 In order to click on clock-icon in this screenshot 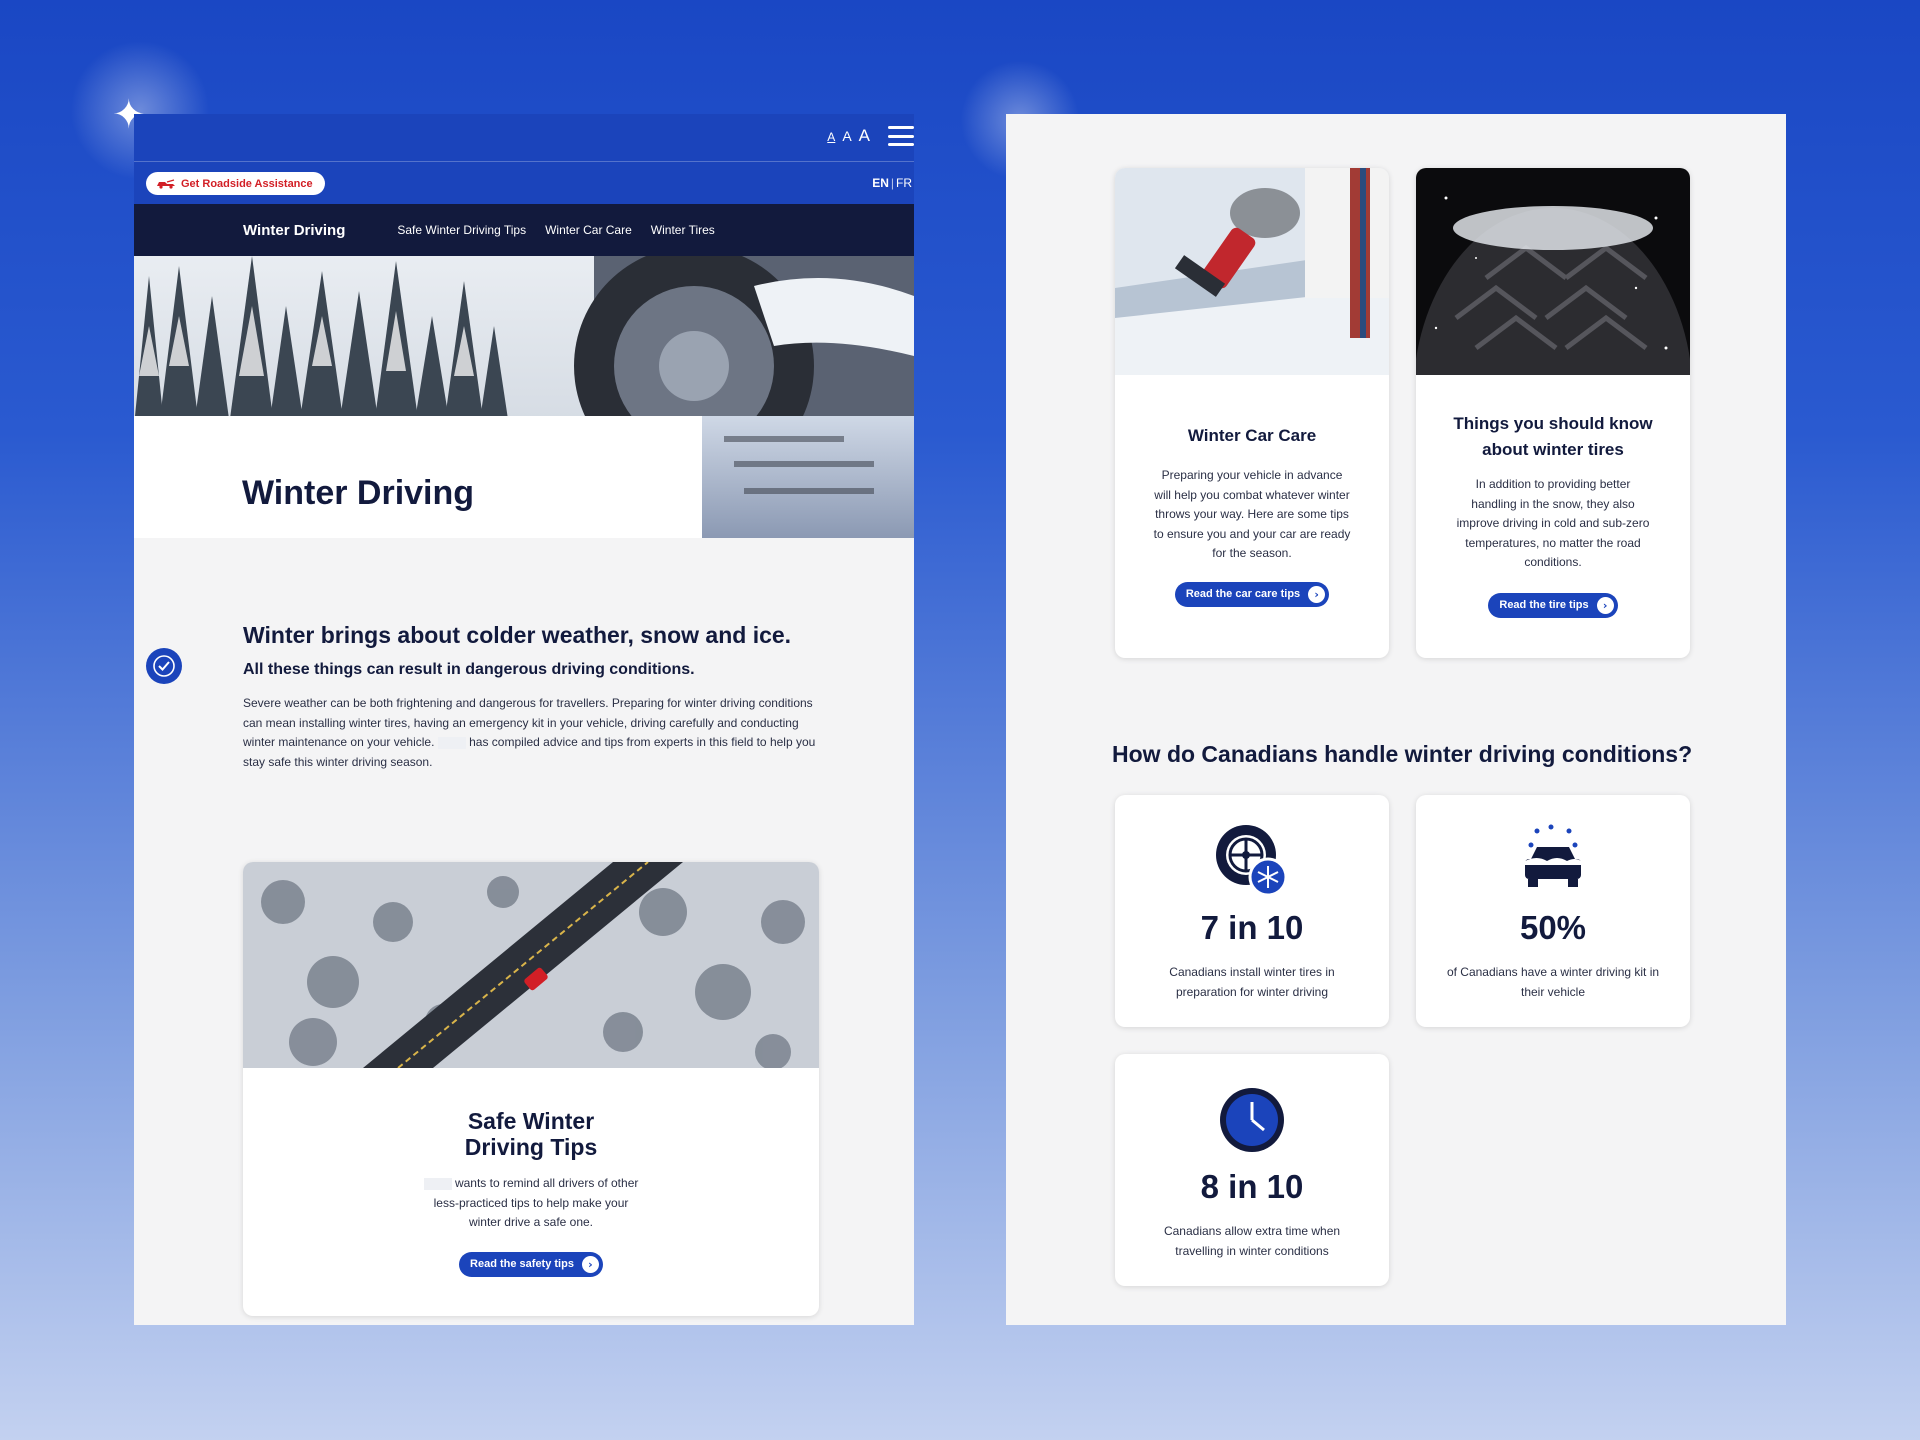, I will do `click(1252, 1120)`.